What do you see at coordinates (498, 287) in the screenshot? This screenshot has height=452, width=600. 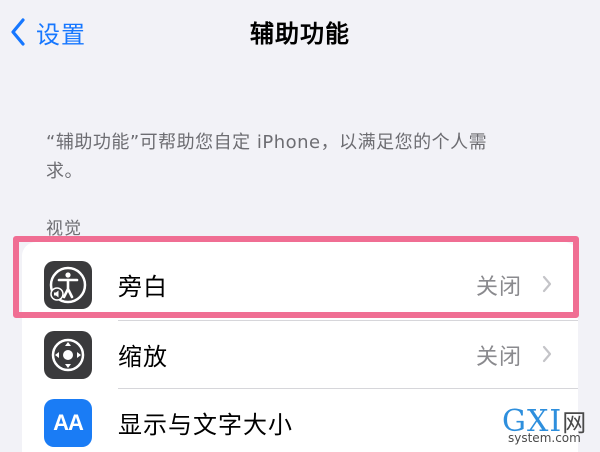 I see `voiceover-status: 关闭` at bounding box center [498, 287].